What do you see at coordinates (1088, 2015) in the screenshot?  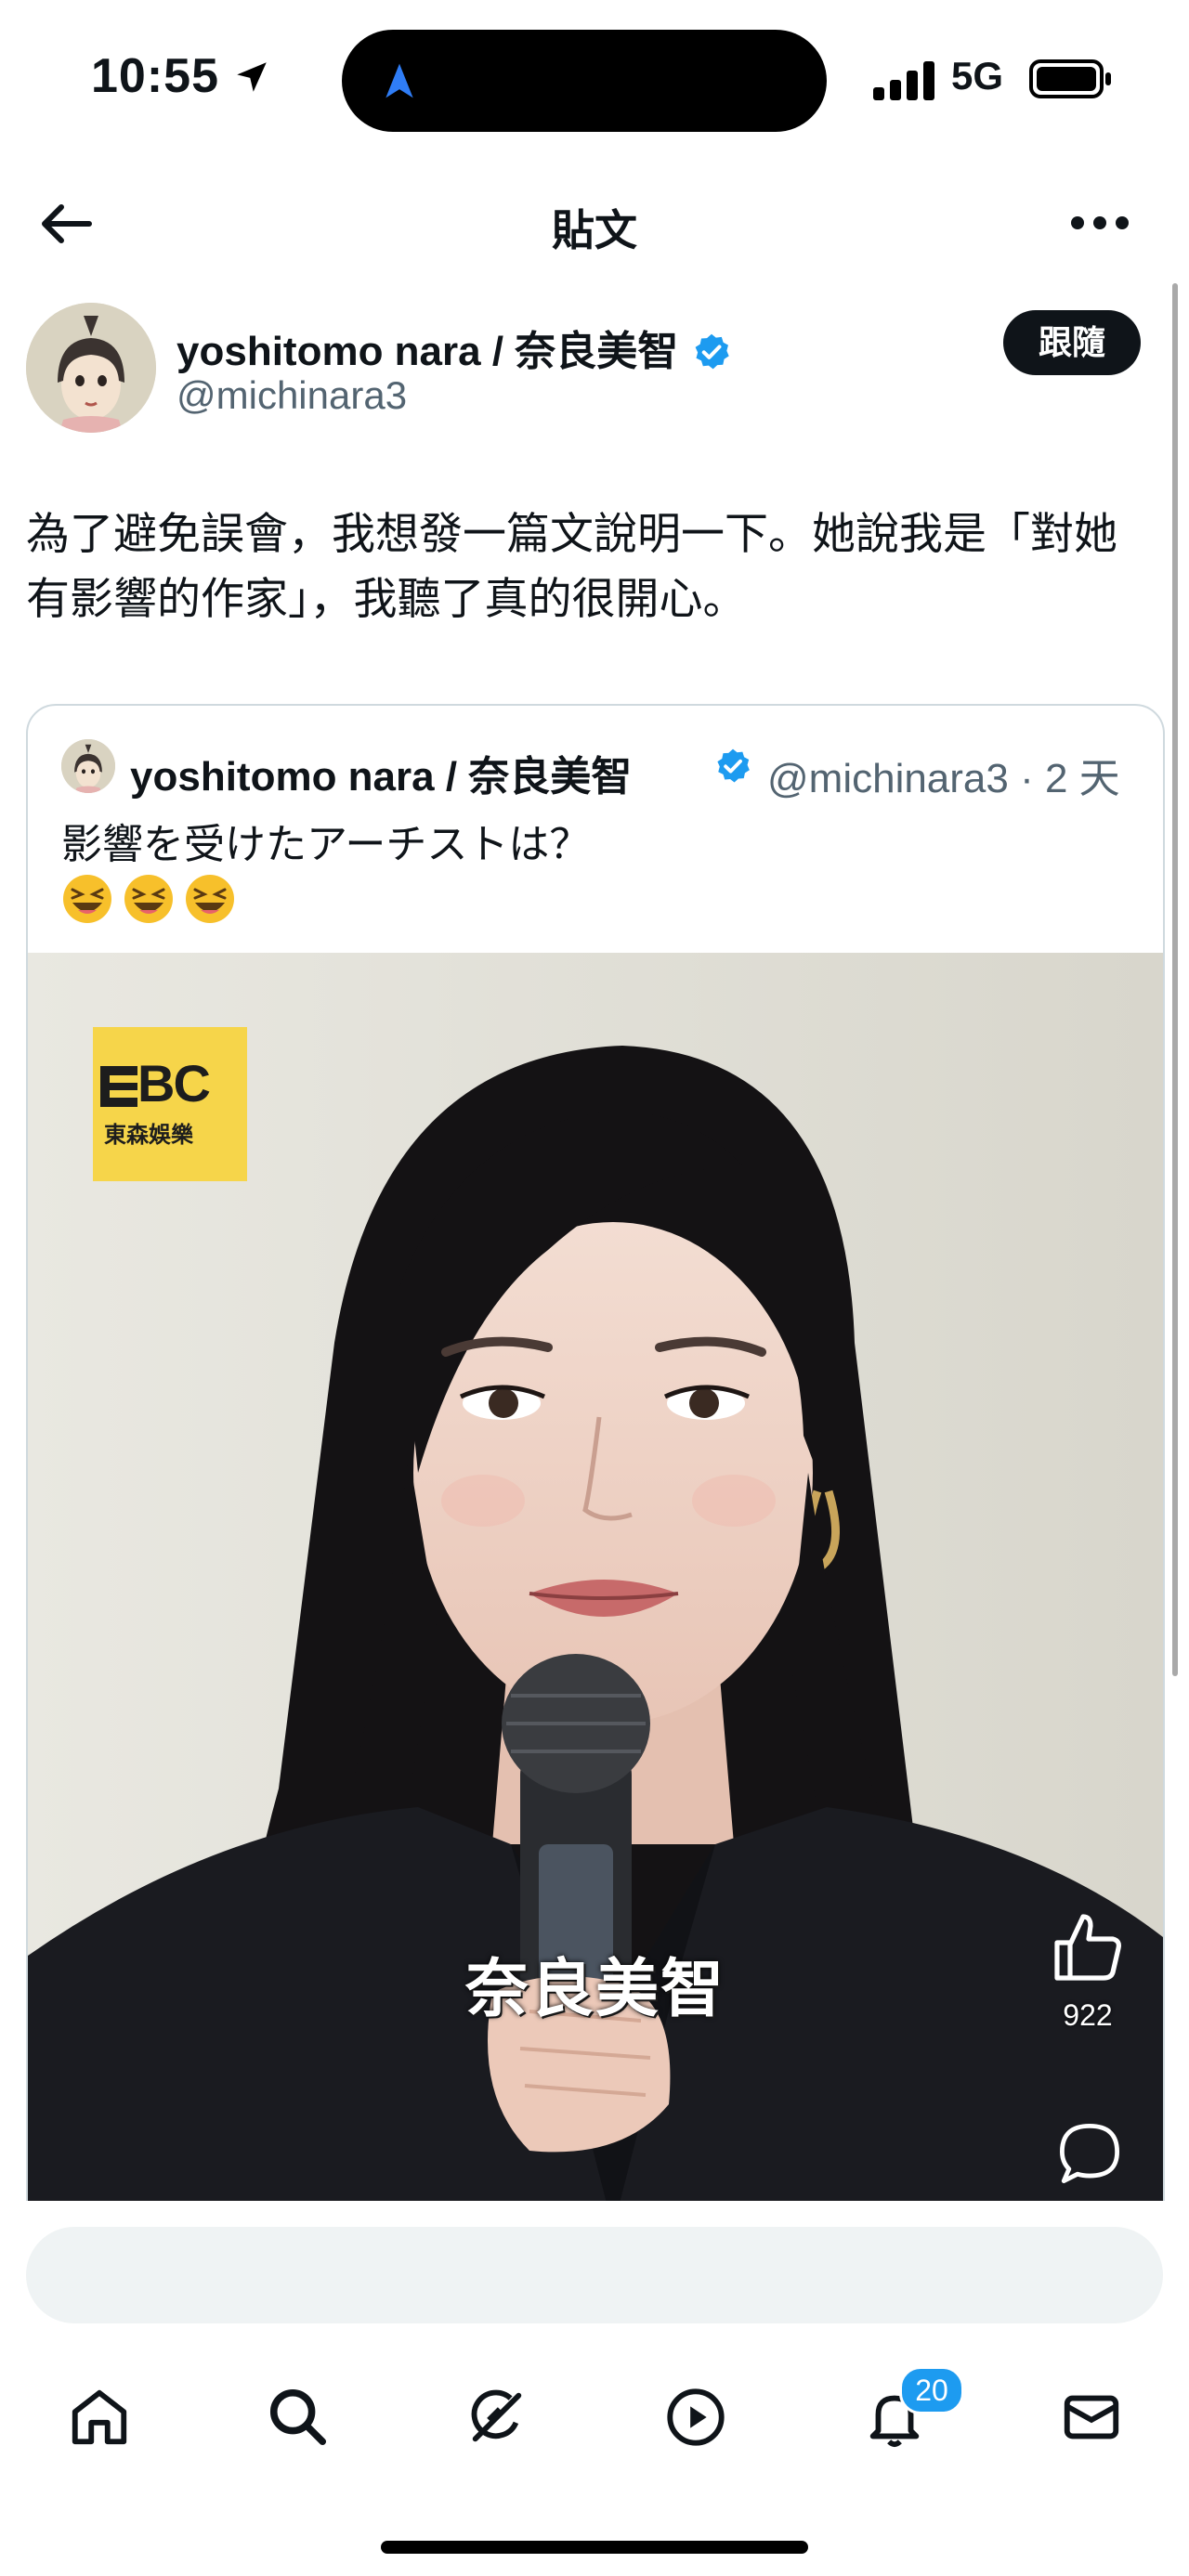 I see `like-count: 922` at bounding box center [1088, 2015].